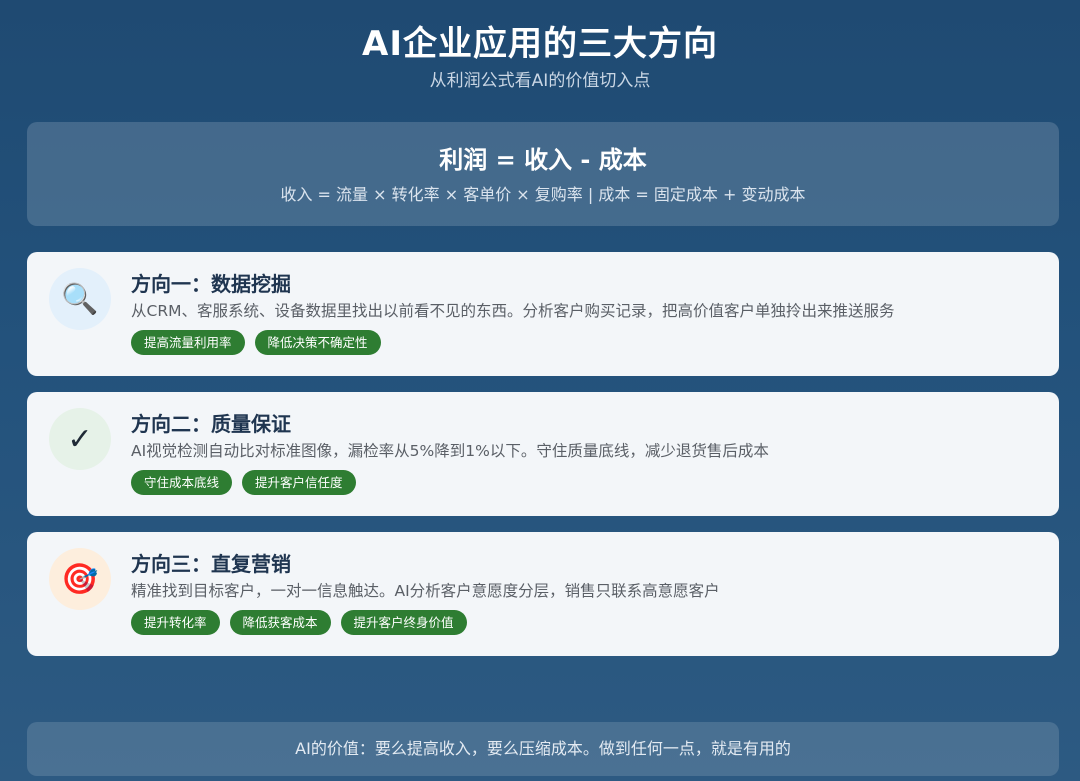 The height and width of the screenshot is (781, 1080). I want to click on tag-list: 提高流量利用率 降低决策不确定性, so click(585, 342).